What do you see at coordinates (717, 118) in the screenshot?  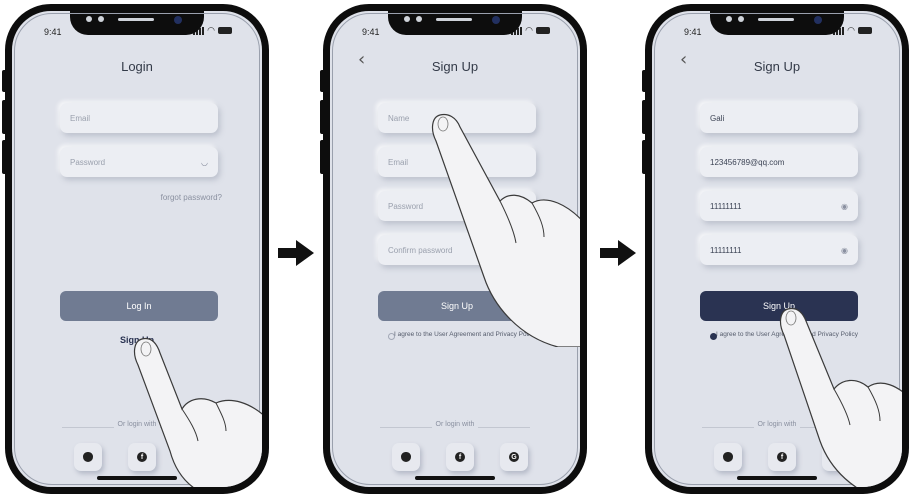 I see `name-value: Gali` at bounding box center [717, 118].